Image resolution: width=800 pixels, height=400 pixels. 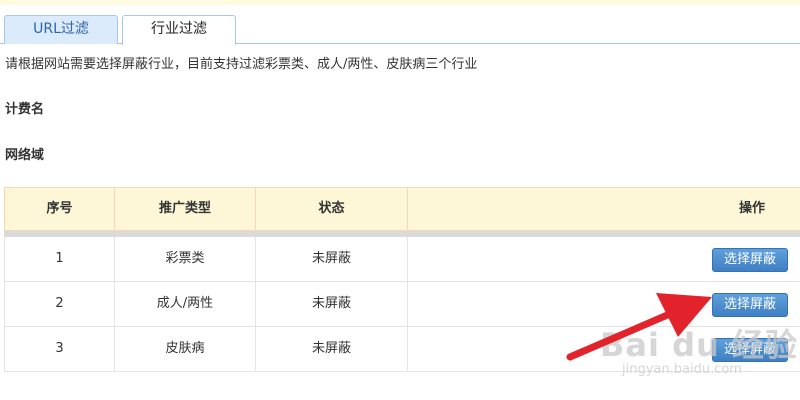 I want to click on row-index: 1, so click(x=60, y=259).